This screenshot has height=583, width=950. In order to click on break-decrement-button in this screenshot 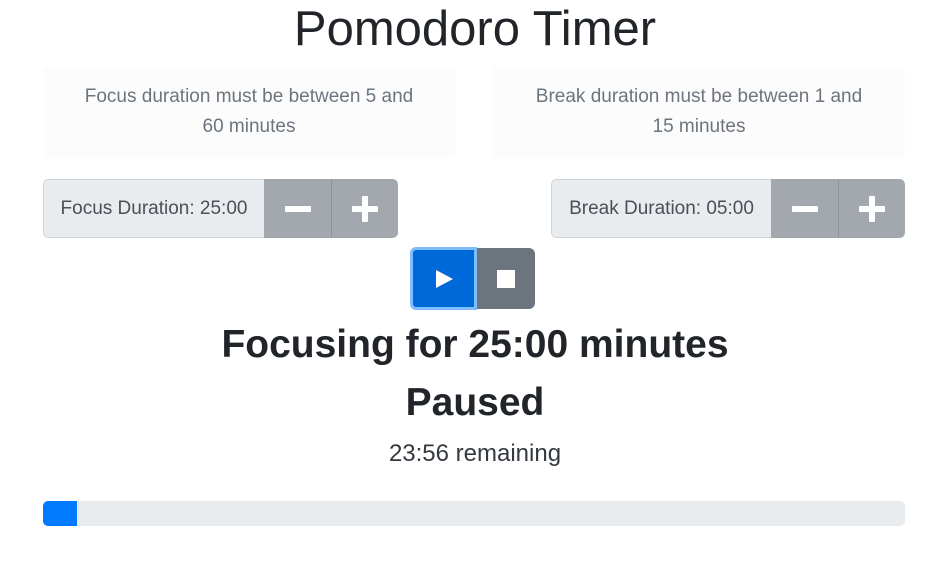, I will do `click(804, 208)`.